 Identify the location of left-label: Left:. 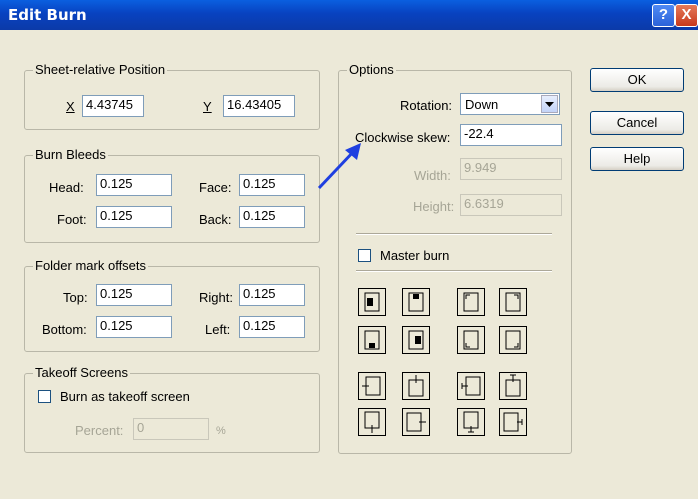
(218, 329).